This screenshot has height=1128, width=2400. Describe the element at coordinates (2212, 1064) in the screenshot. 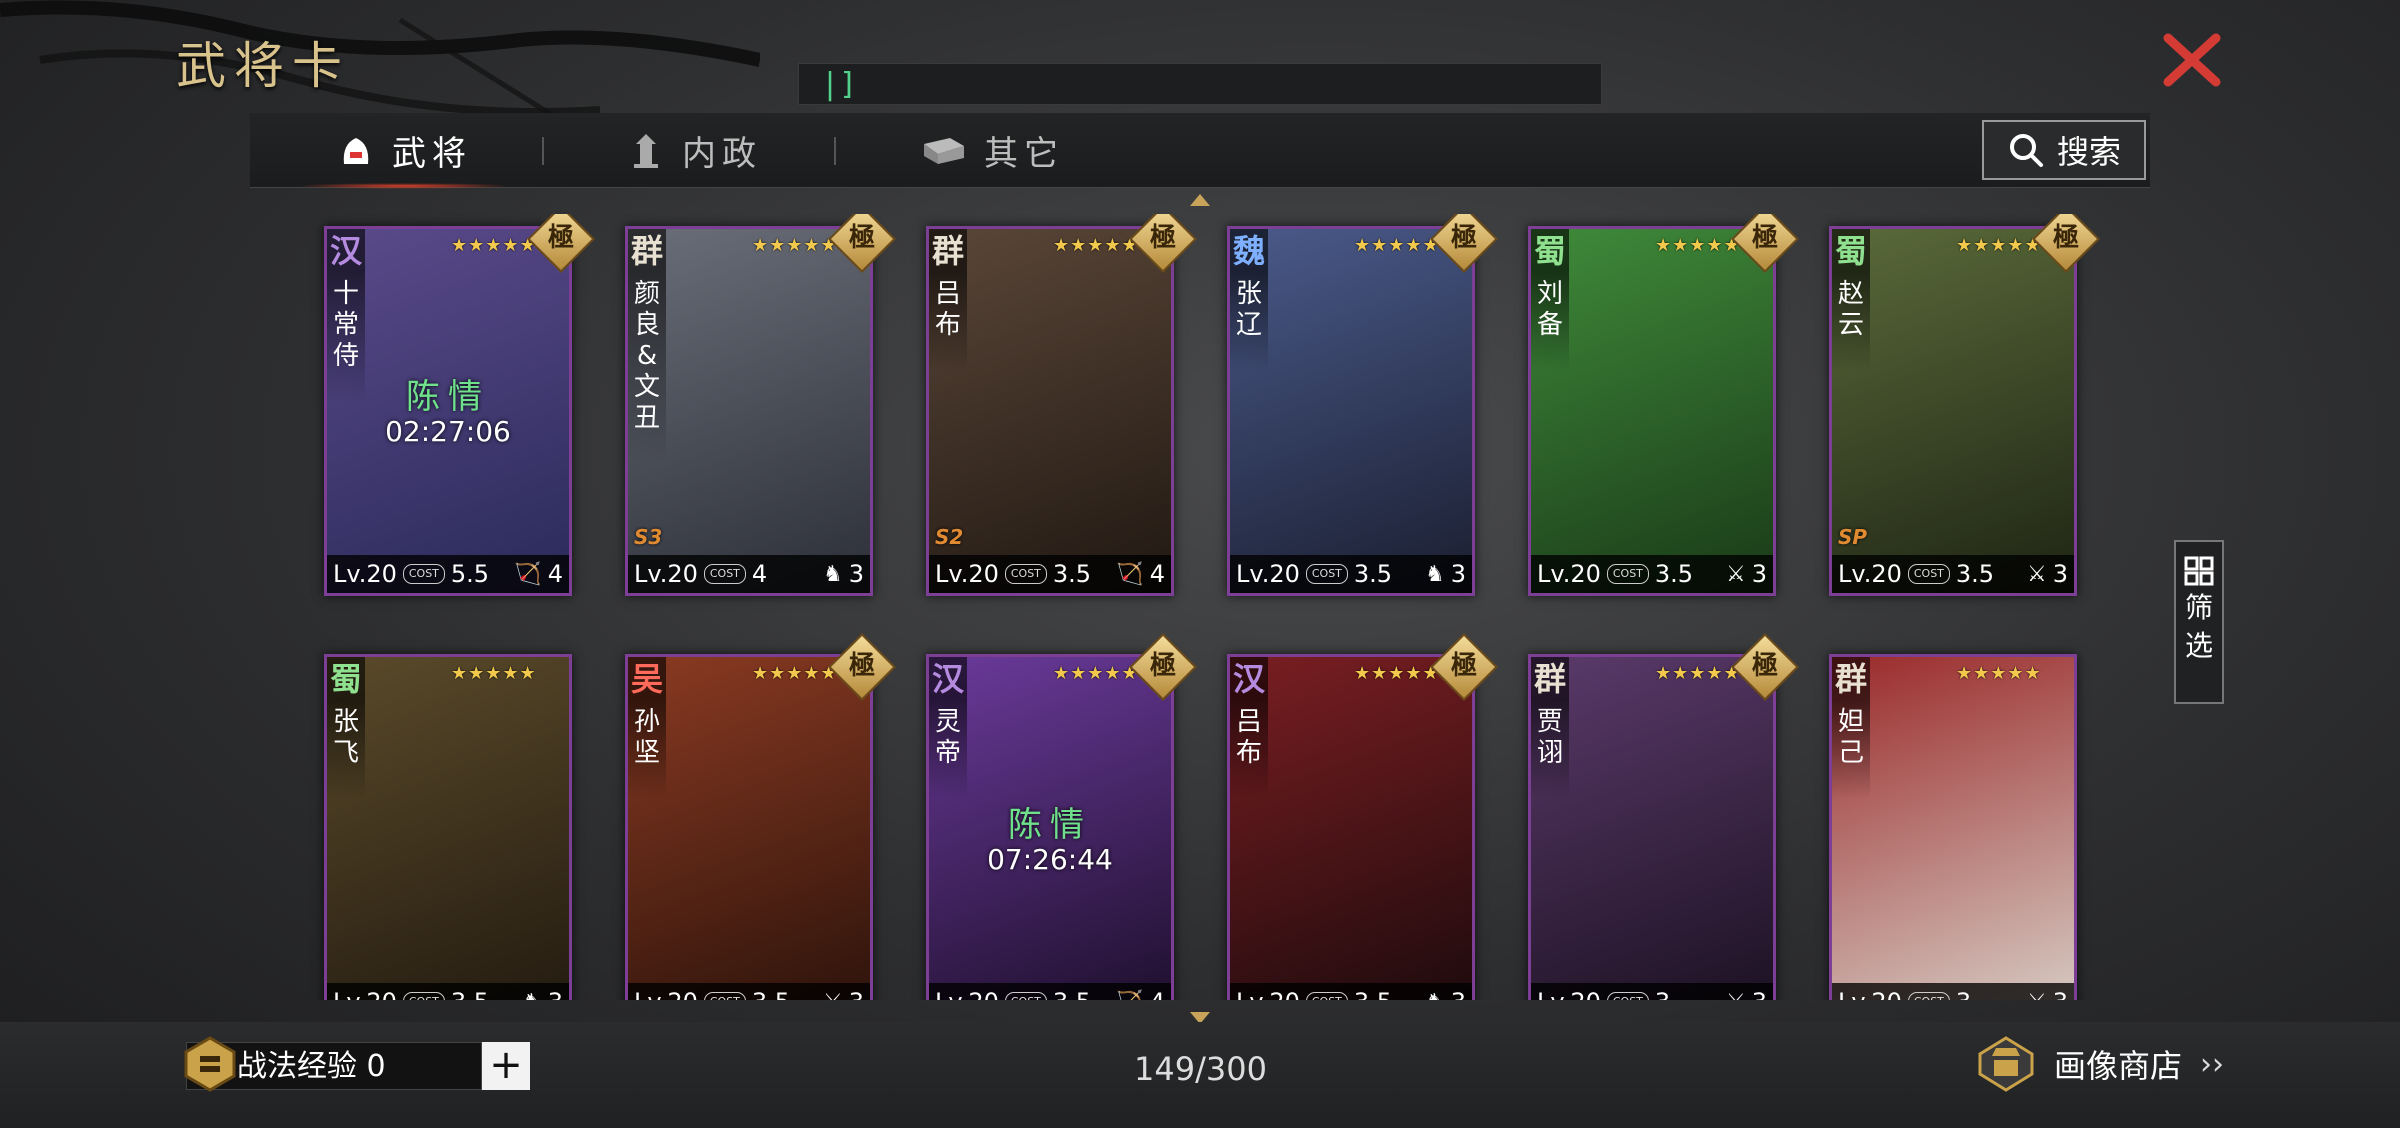

I see `double-chevron-right-icon: ››` at that location.